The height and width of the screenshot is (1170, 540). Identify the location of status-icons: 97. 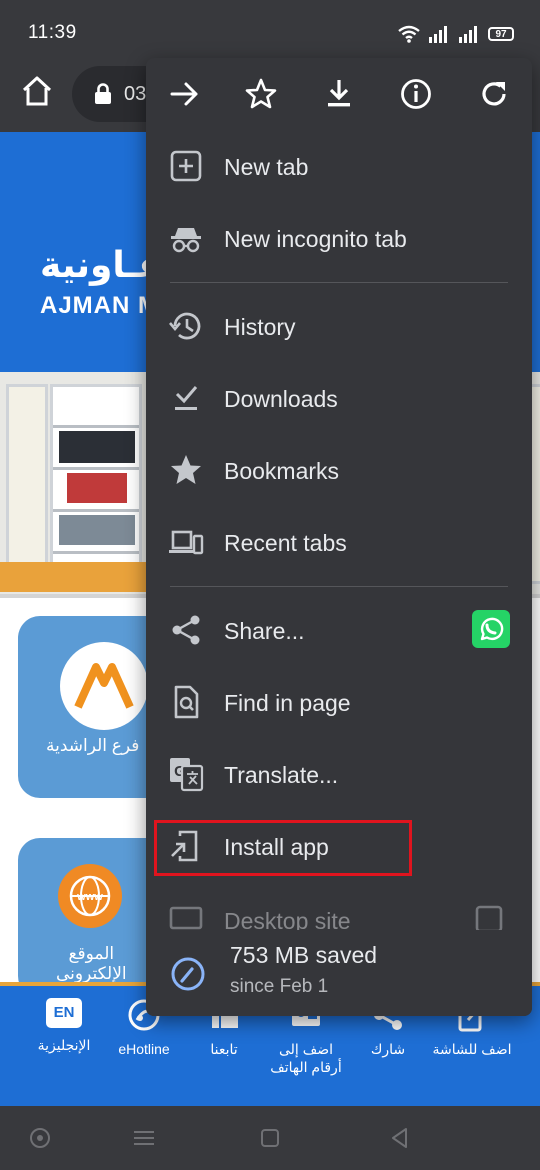
(456, 34).